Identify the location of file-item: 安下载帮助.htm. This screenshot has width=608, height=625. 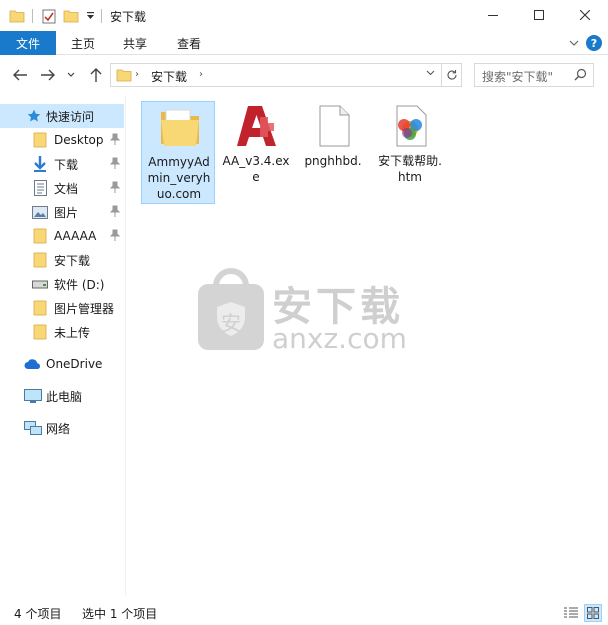
(410, 152).